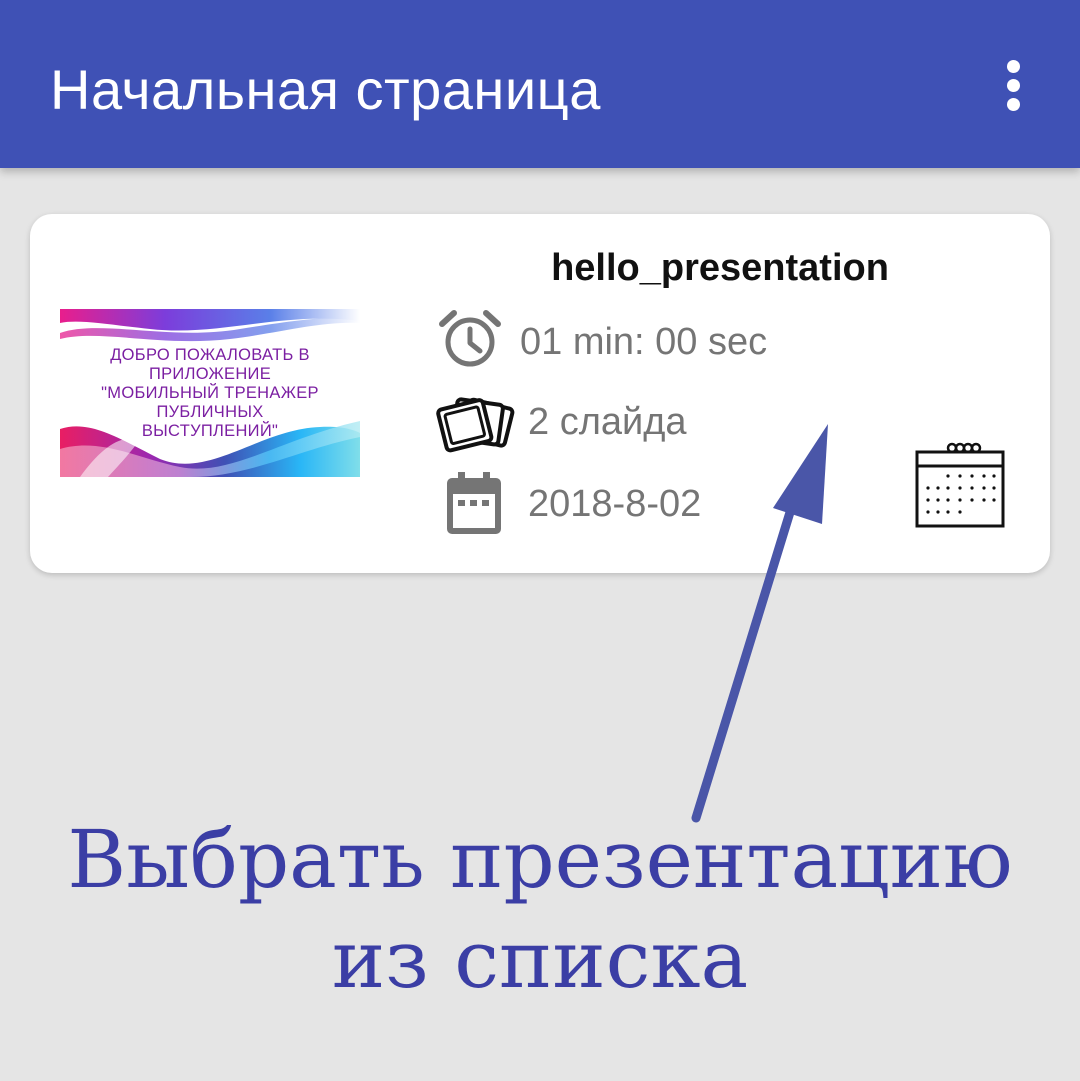 The width and height of the screenshot is (1080, 1081). I want to click on annotation-line-1: Выбрать презентацию, so click(540, 859).